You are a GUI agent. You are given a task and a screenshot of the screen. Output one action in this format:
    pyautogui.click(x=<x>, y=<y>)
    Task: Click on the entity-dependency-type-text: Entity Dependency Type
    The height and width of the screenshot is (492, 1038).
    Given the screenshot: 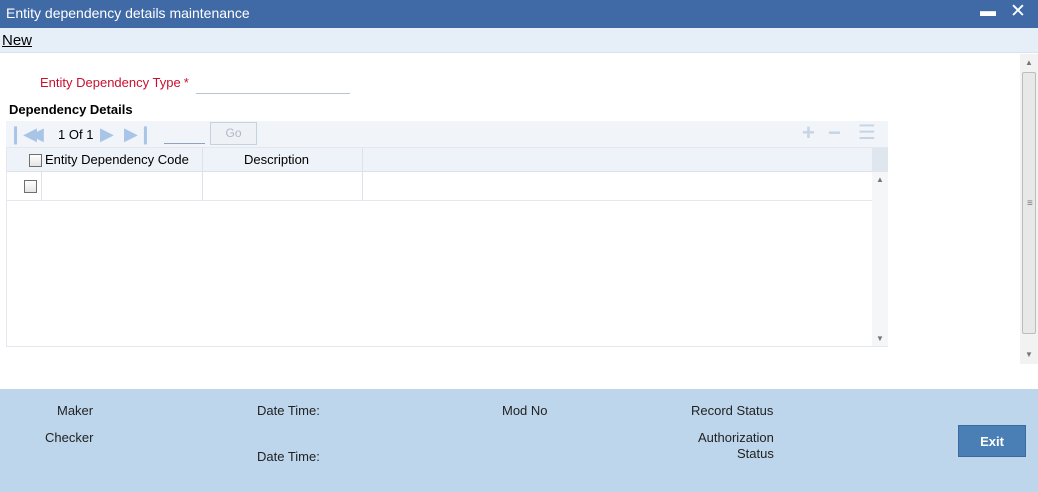 What is the action you would take?
    pyautogui.click(x=110, y=82)
    